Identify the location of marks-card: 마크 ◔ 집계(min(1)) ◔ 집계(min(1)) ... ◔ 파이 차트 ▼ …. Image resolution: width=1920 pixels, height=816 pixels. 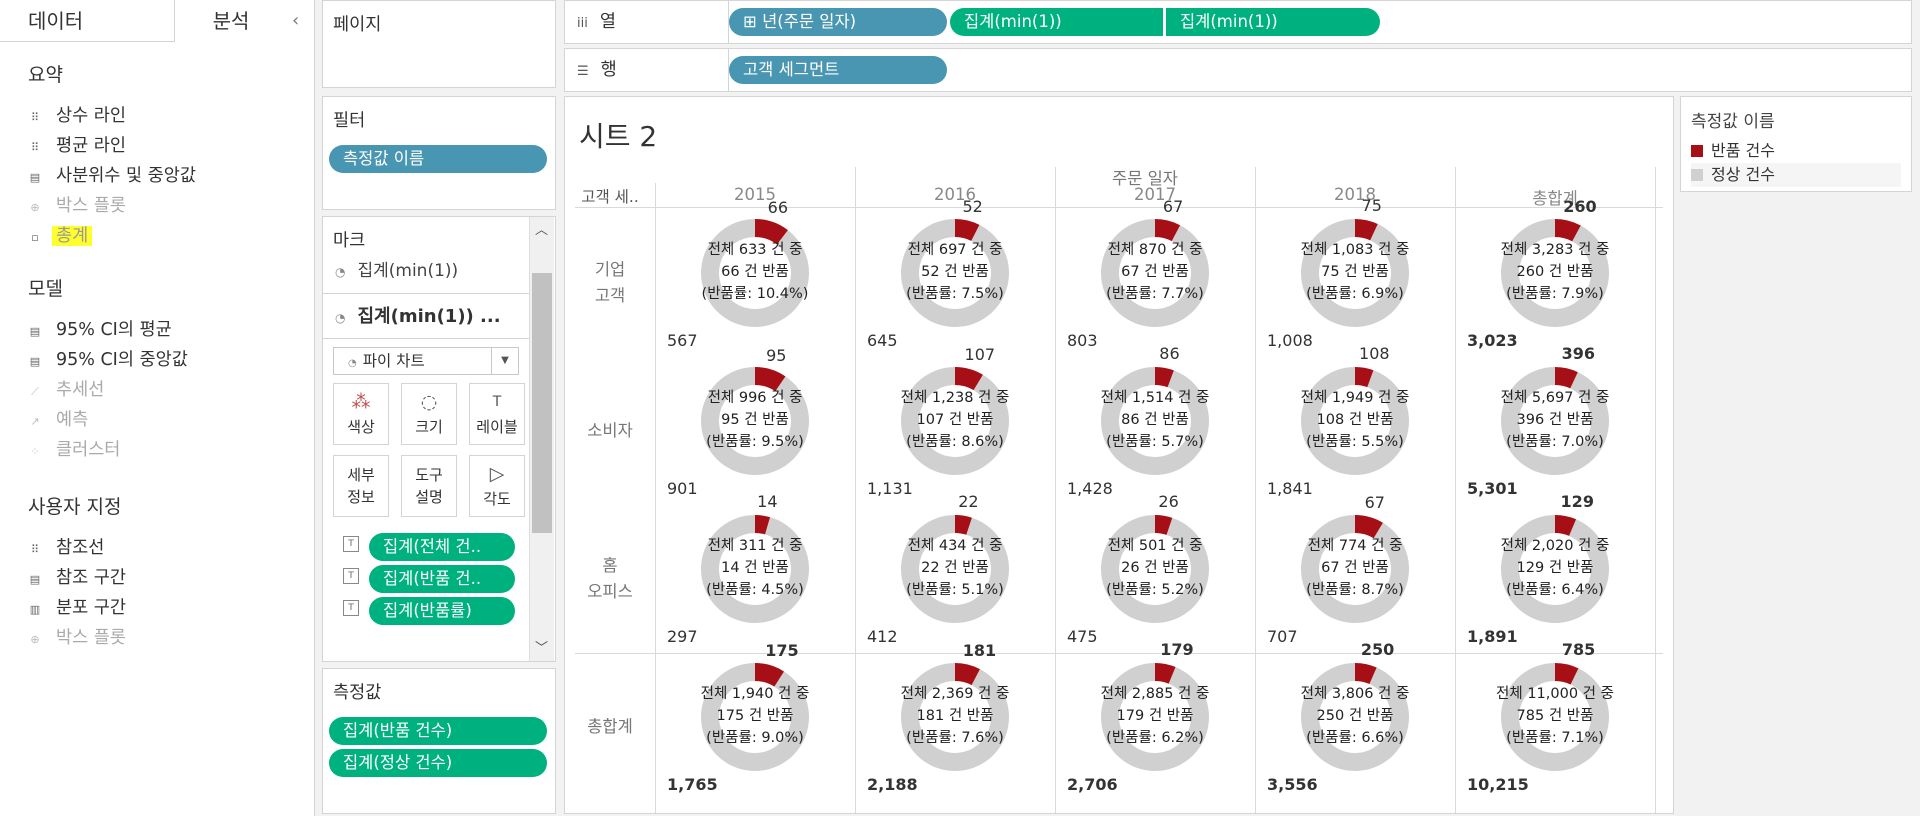
(439, 439).